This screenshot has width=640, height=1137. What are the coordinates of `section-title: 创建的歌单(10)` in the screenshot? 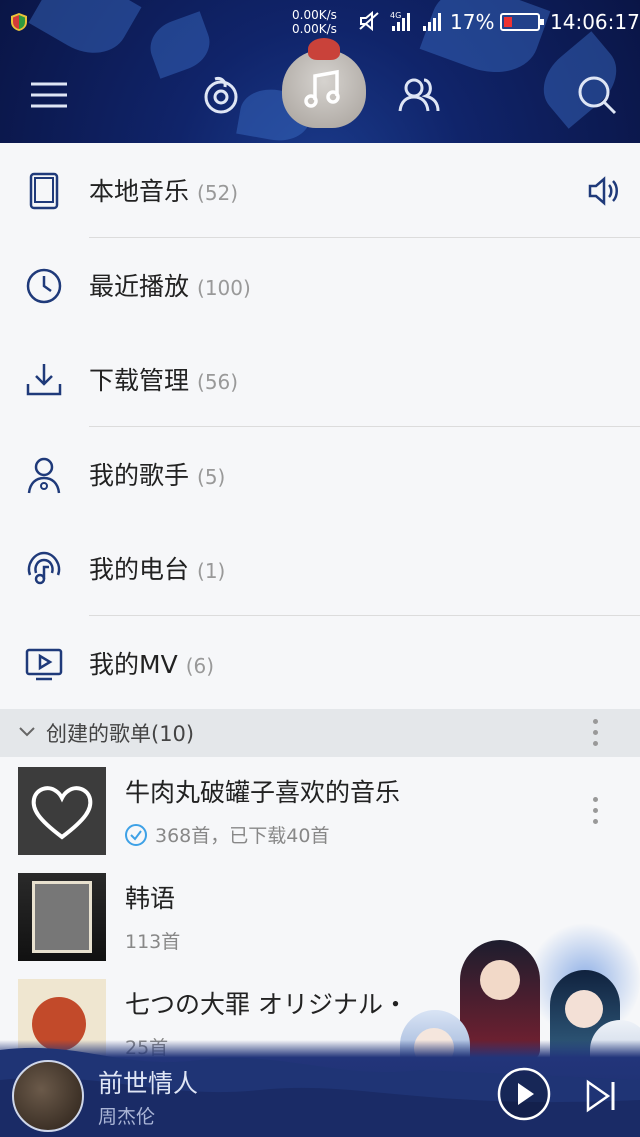 It's located at (120, 734).